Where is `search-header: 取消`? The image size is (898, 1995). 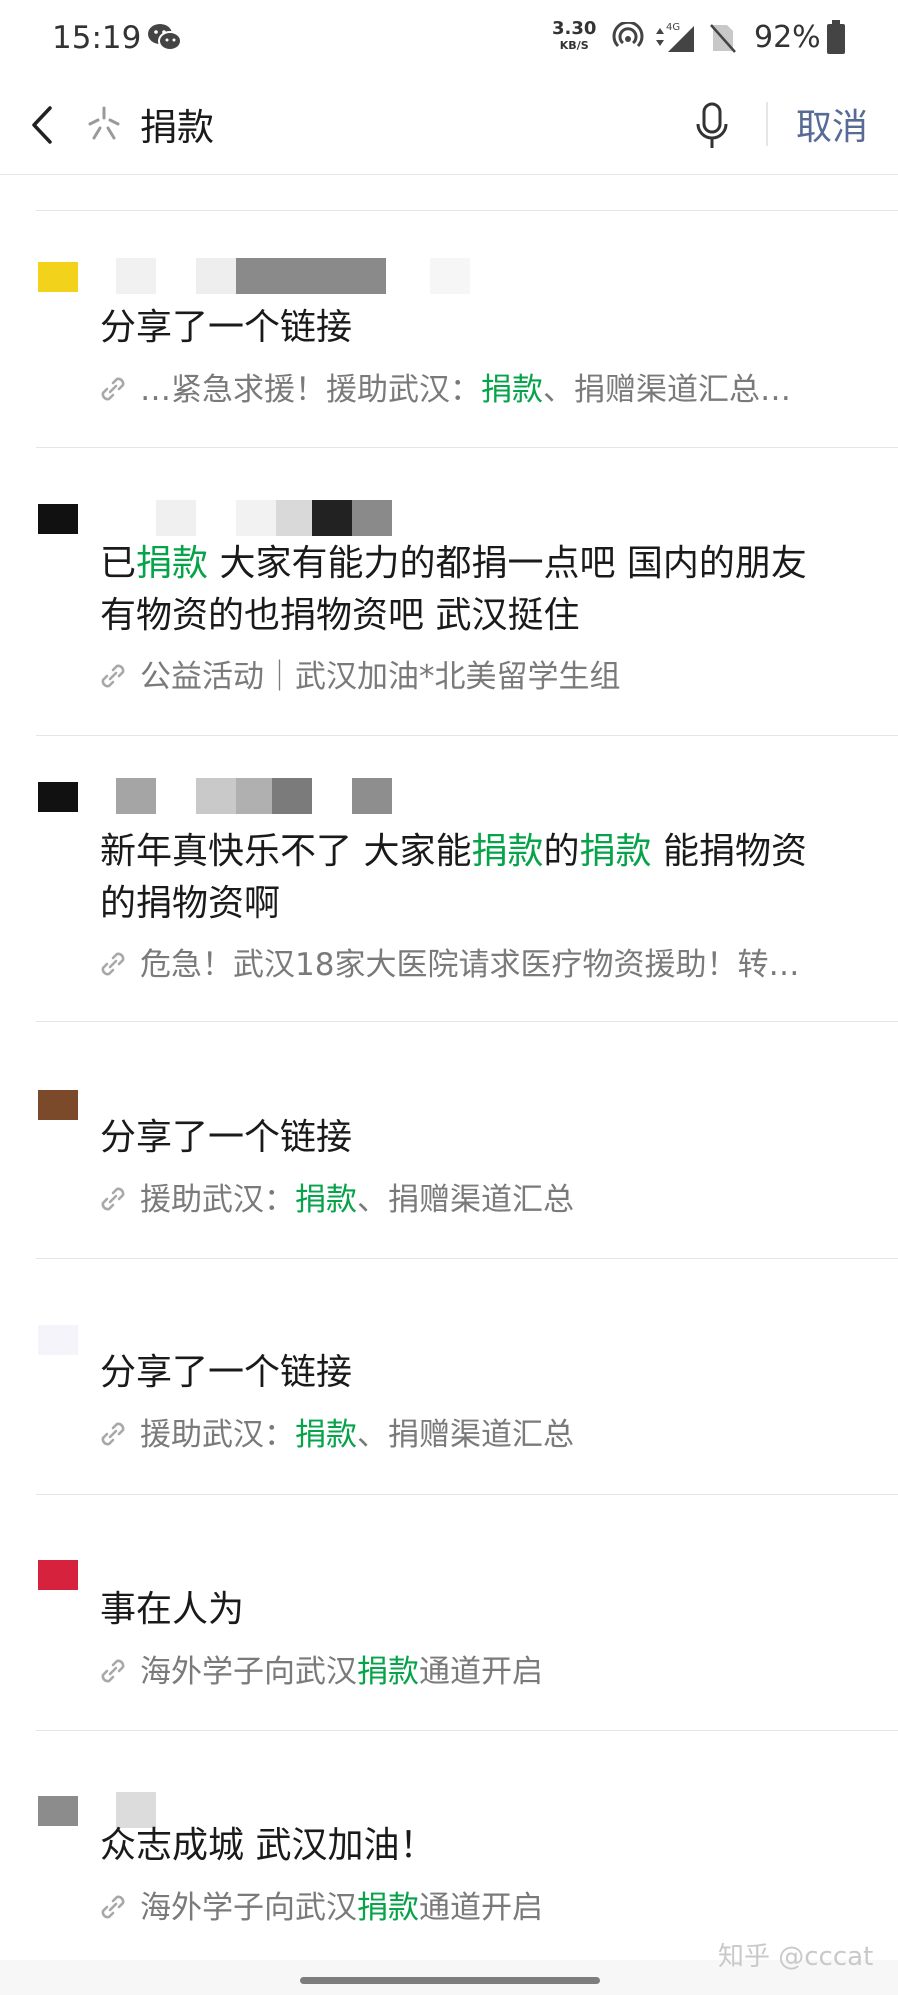 search-header: 取消 is located at coordinates (449, 125).